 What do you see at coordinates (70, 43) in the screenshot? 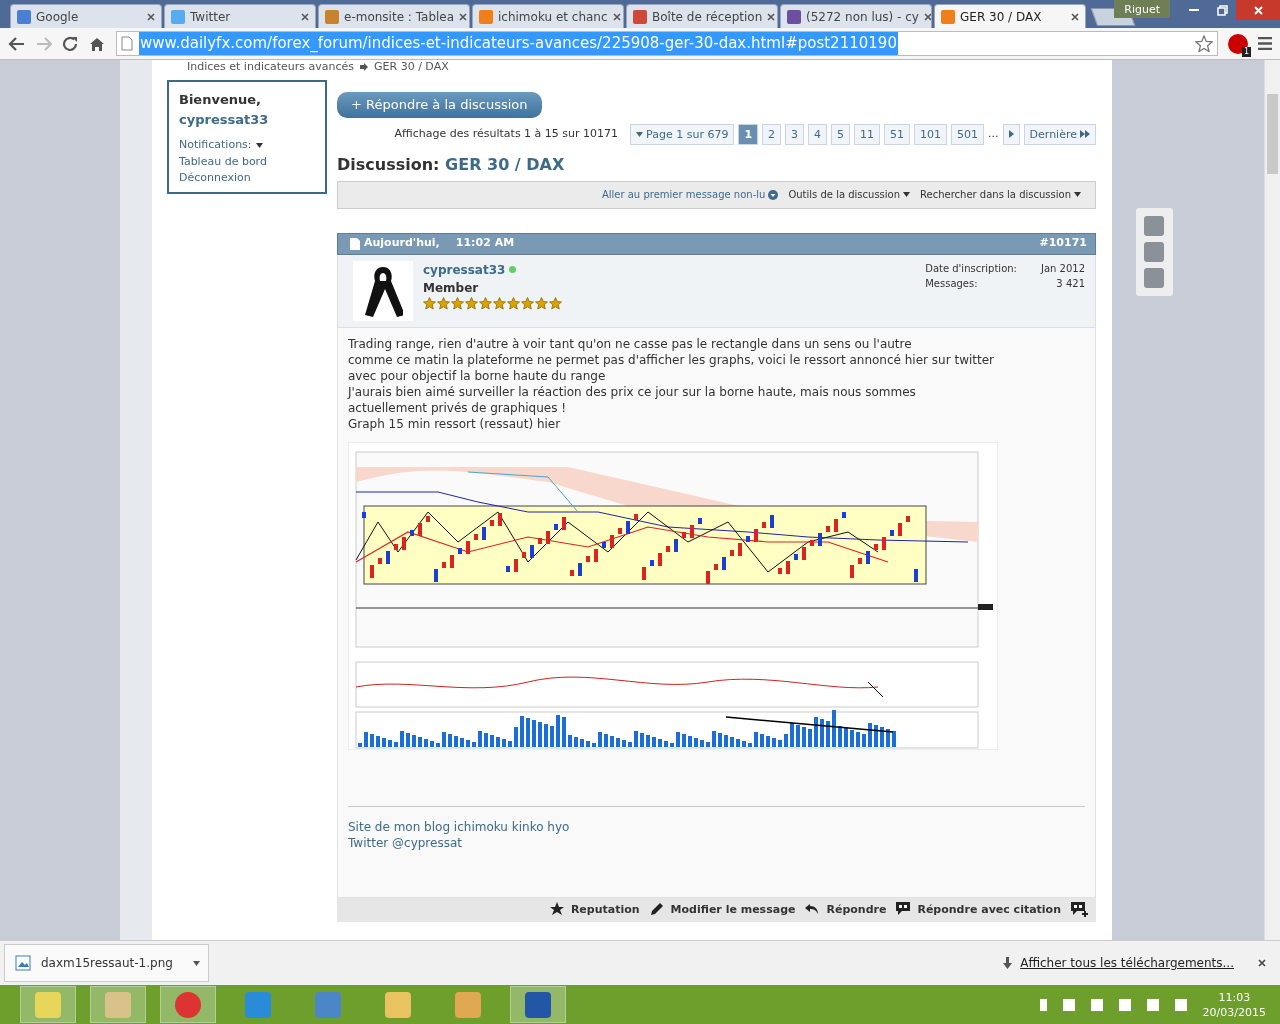
I see `reload-icon` at bounding box center [70, 43].